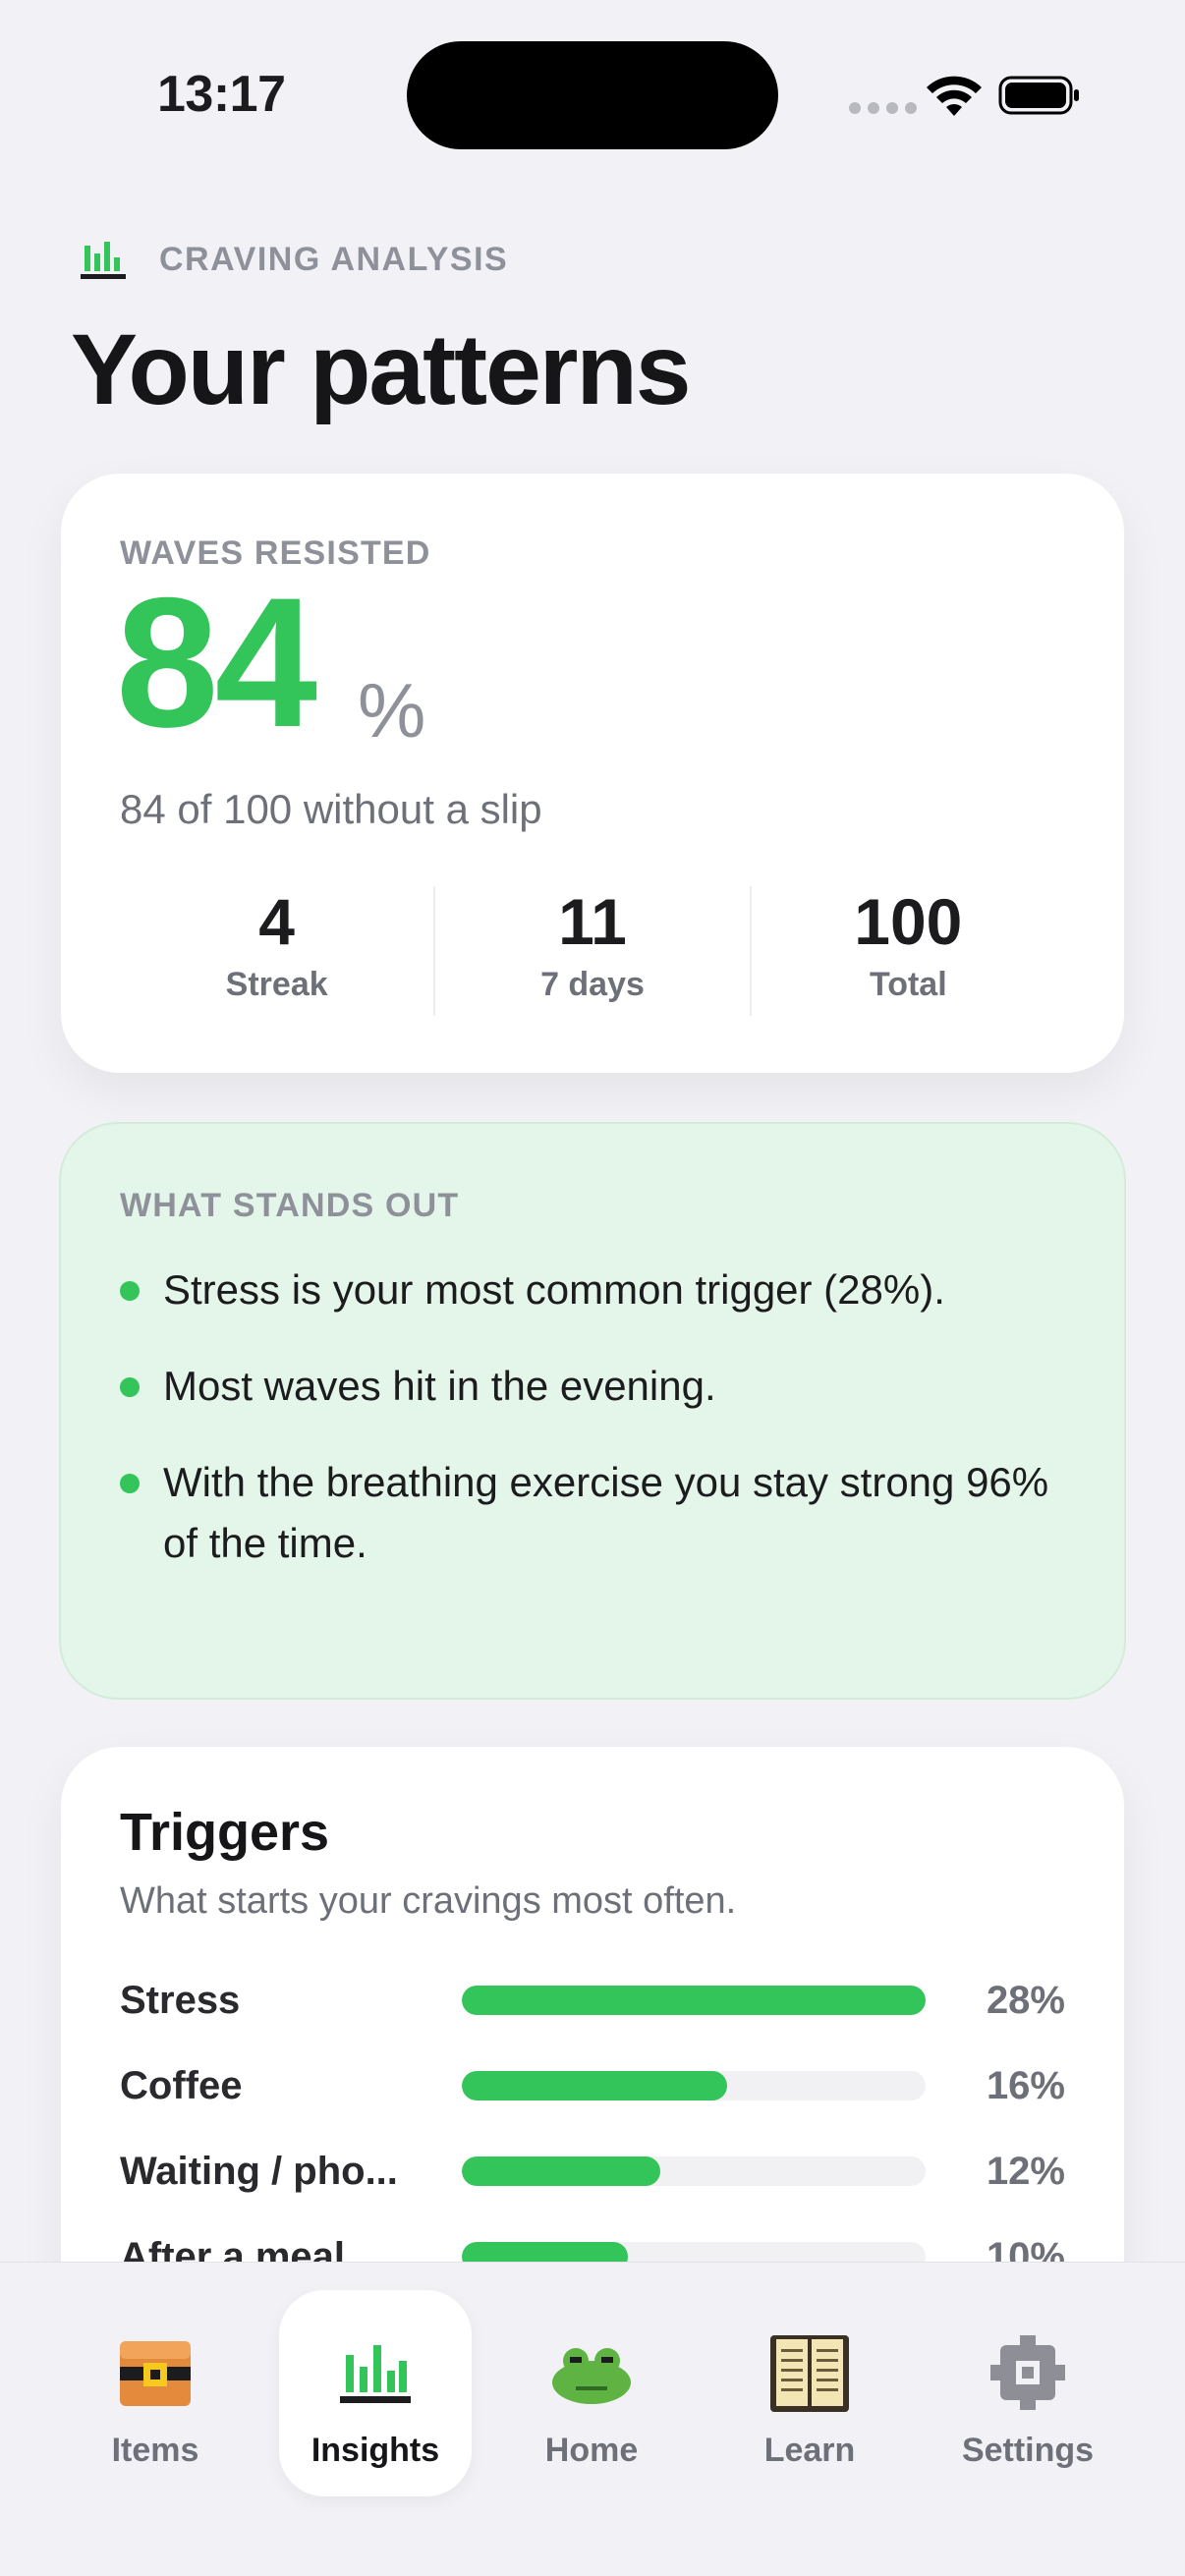  Describe the element at coordinates (810, 2373) in the screenshot. I see `open-book-icon` at that location.